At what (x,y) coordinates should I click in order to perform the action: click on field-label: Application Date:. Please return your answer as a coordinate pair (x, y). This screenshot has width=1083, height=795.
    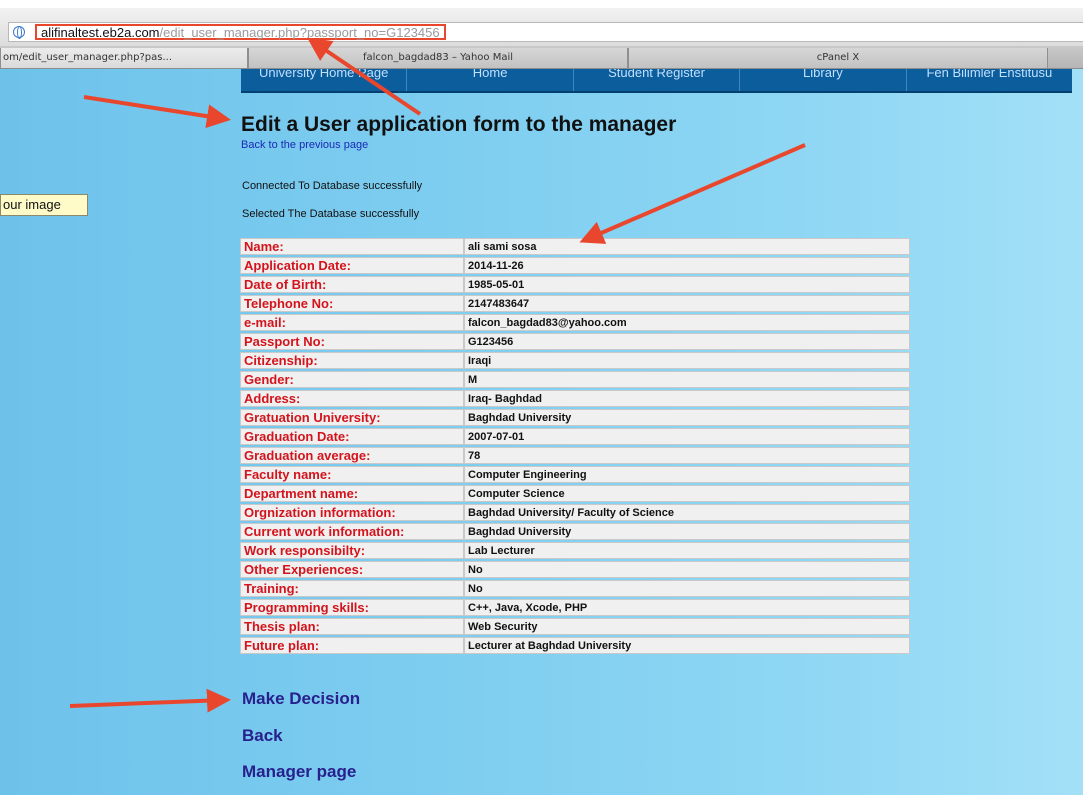
    Looking at the image, I should click on (352, 265).